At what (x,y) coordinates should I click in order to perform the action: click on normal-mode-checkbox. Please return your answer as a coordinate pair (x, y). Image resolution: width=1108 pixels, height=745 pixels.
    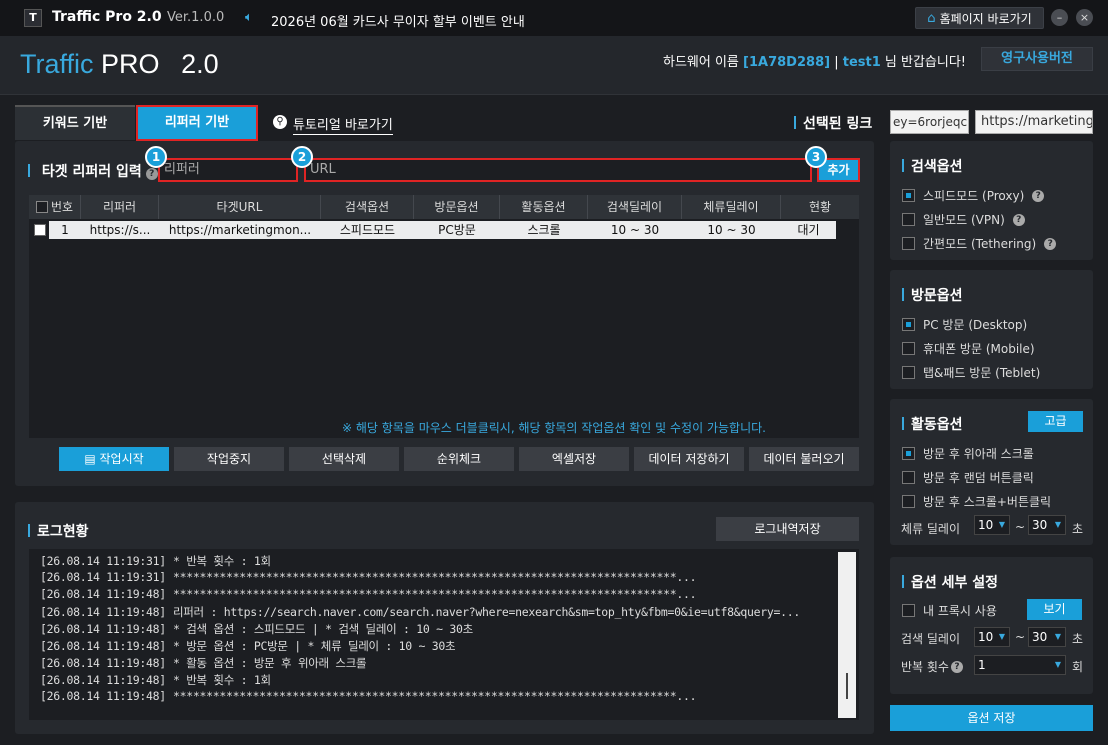
    Looking at the image, I should click on (908, 219).